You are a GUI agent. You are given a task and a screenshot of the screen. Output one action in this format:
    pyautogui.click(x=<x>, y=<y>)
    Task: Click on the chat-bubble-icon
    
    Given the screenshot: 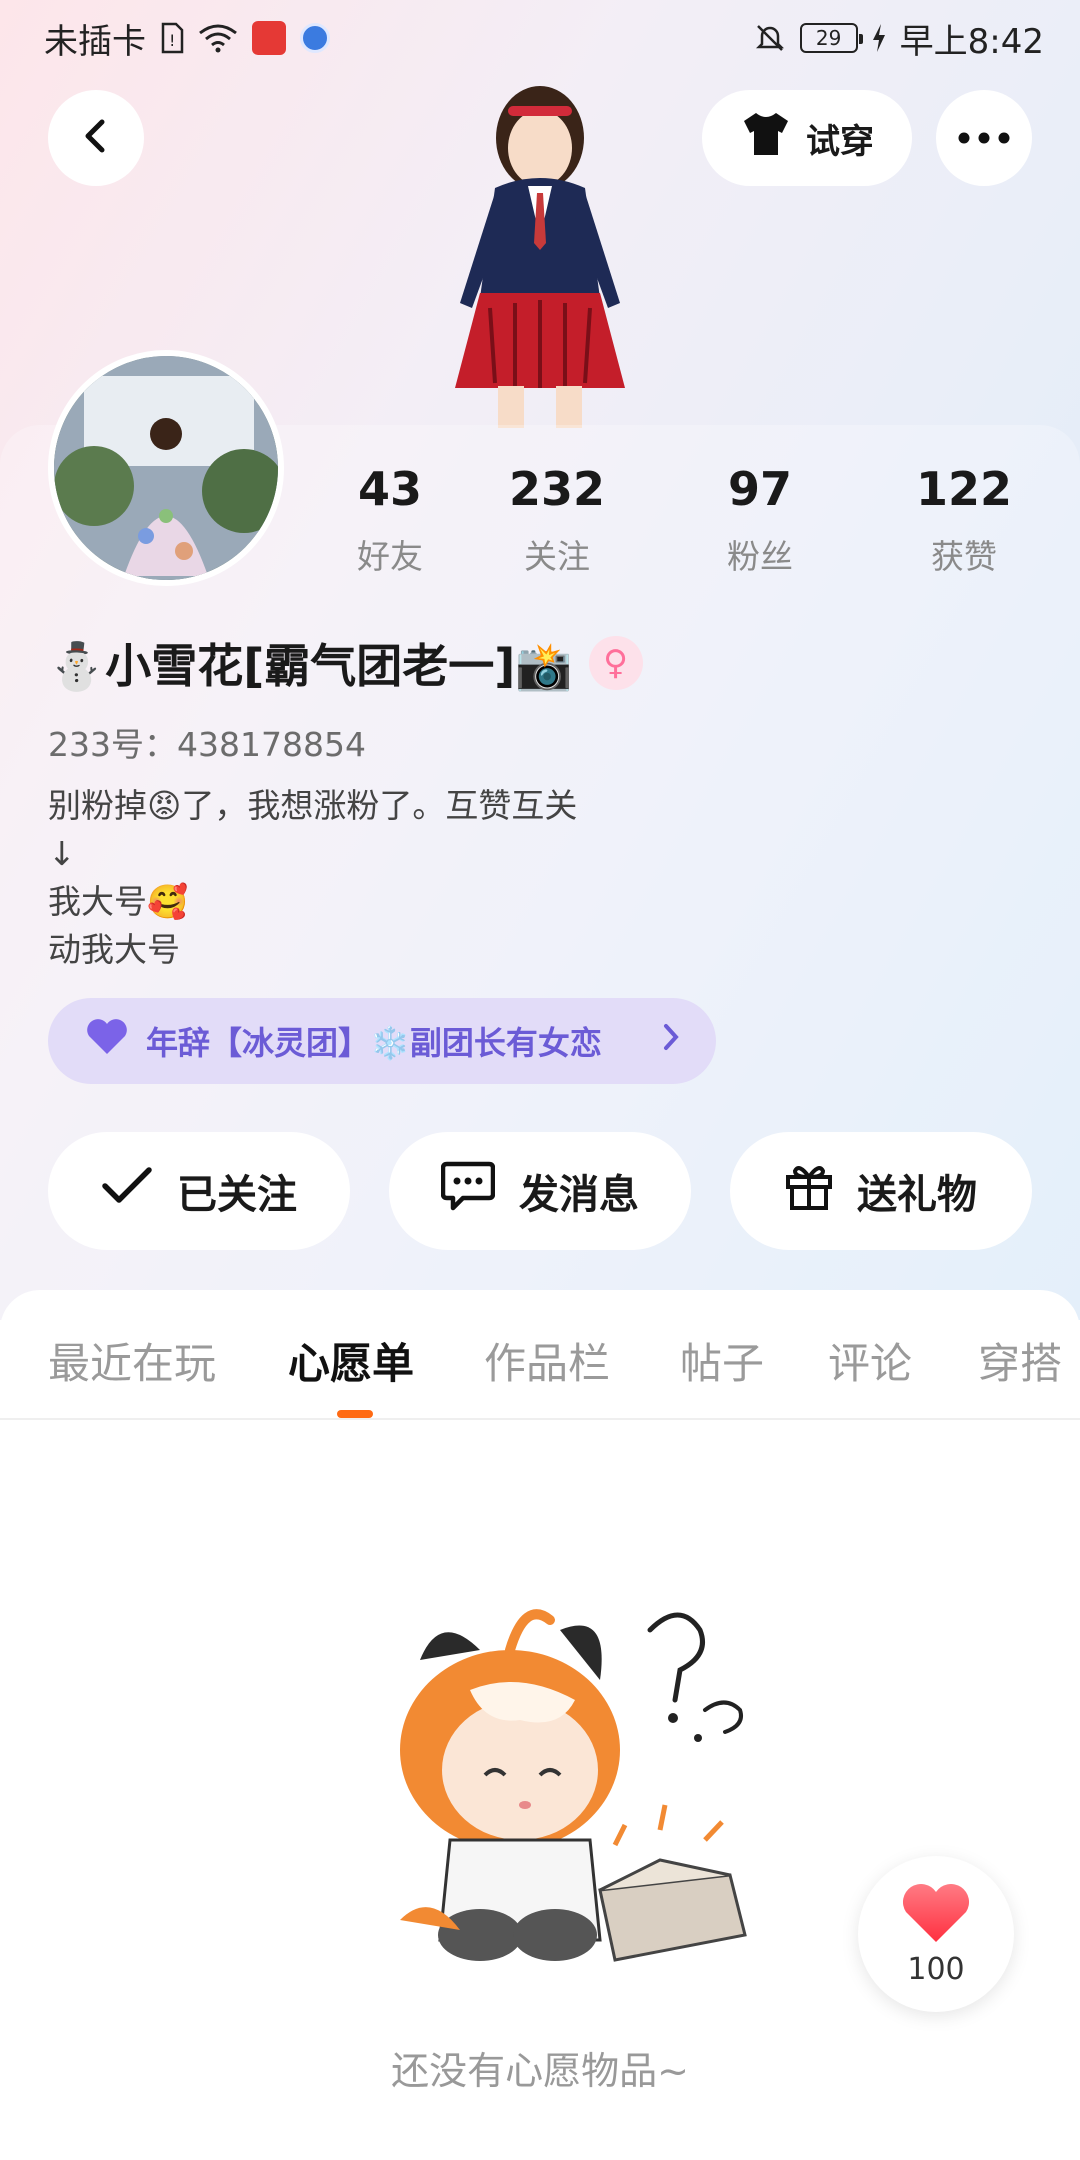 What is the action you would take?
    pyautogui.click(x=468, y=1191)
    